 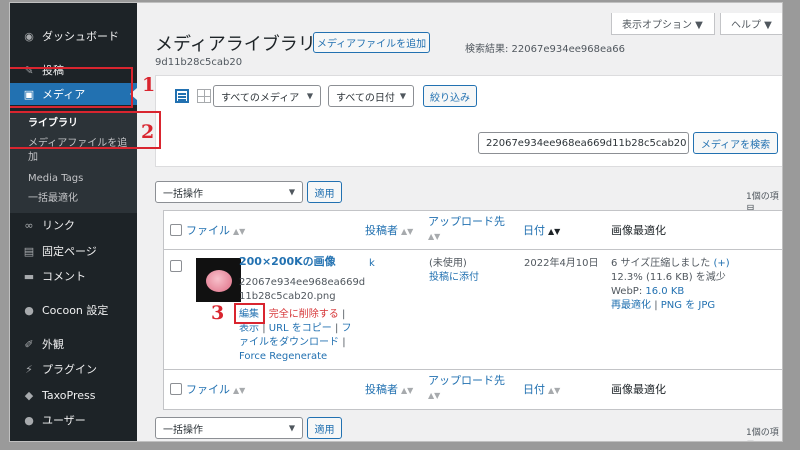 I want to click on column-author-bottom: 投稿者 ▲▼, so click(x=389, y=389).